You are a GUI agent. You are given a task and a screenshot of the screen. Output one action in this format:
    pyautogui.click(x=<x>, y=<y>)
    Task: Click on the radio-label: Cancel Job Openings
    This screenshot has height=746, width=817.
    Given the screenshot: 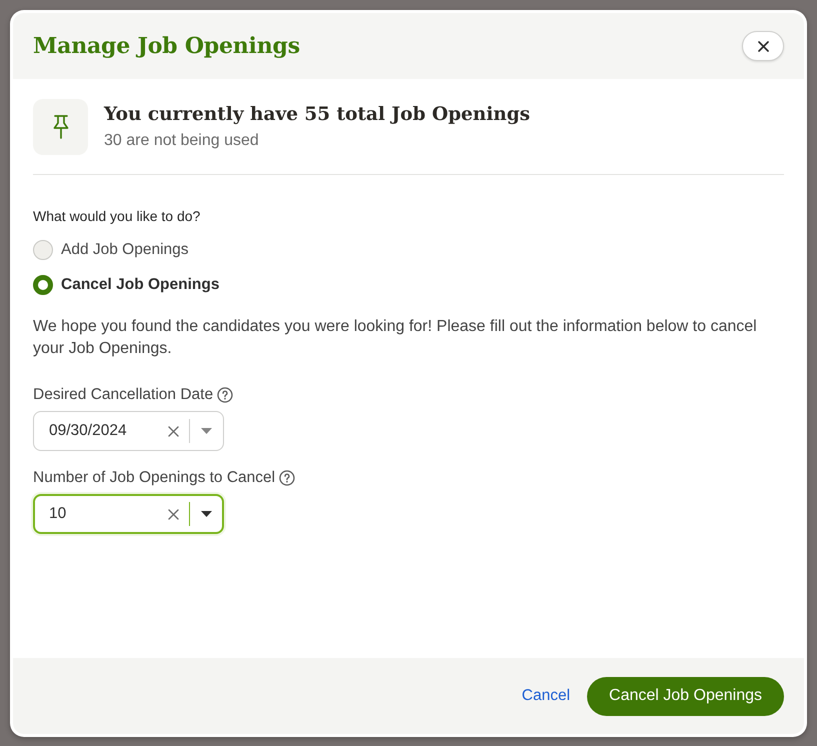 What is the action you would take?
    pyautogui.click(x=140, y=285)
    